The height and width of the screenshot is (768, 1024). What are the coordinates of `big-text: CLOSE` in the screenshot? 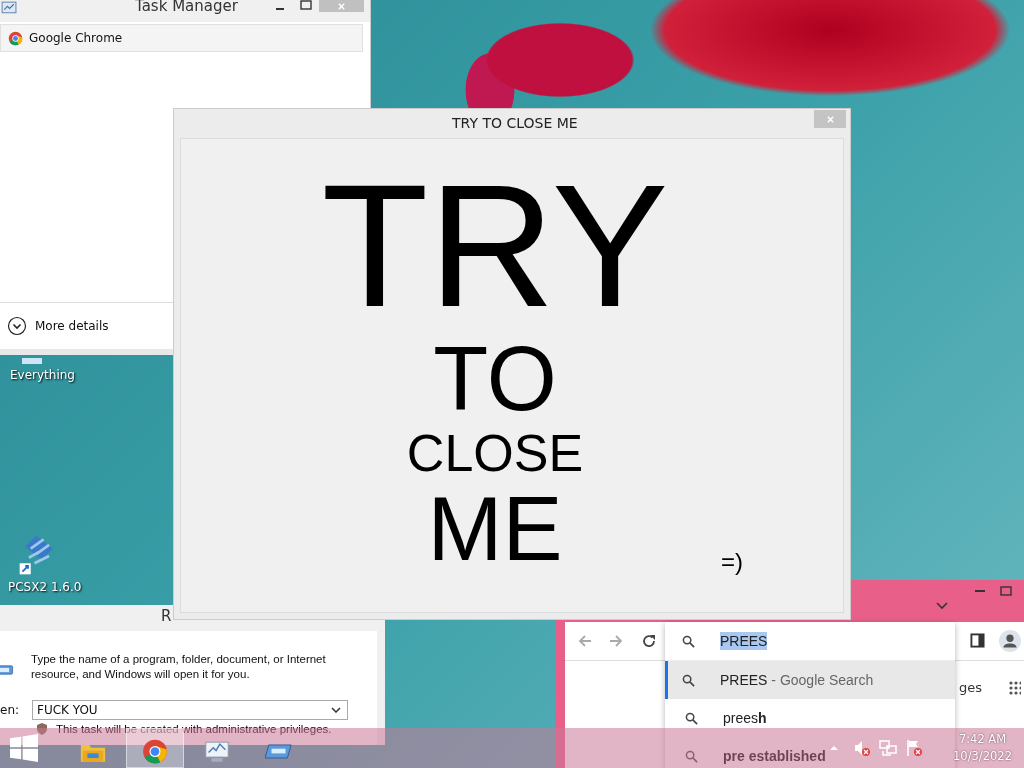 It's located at (495, 453).